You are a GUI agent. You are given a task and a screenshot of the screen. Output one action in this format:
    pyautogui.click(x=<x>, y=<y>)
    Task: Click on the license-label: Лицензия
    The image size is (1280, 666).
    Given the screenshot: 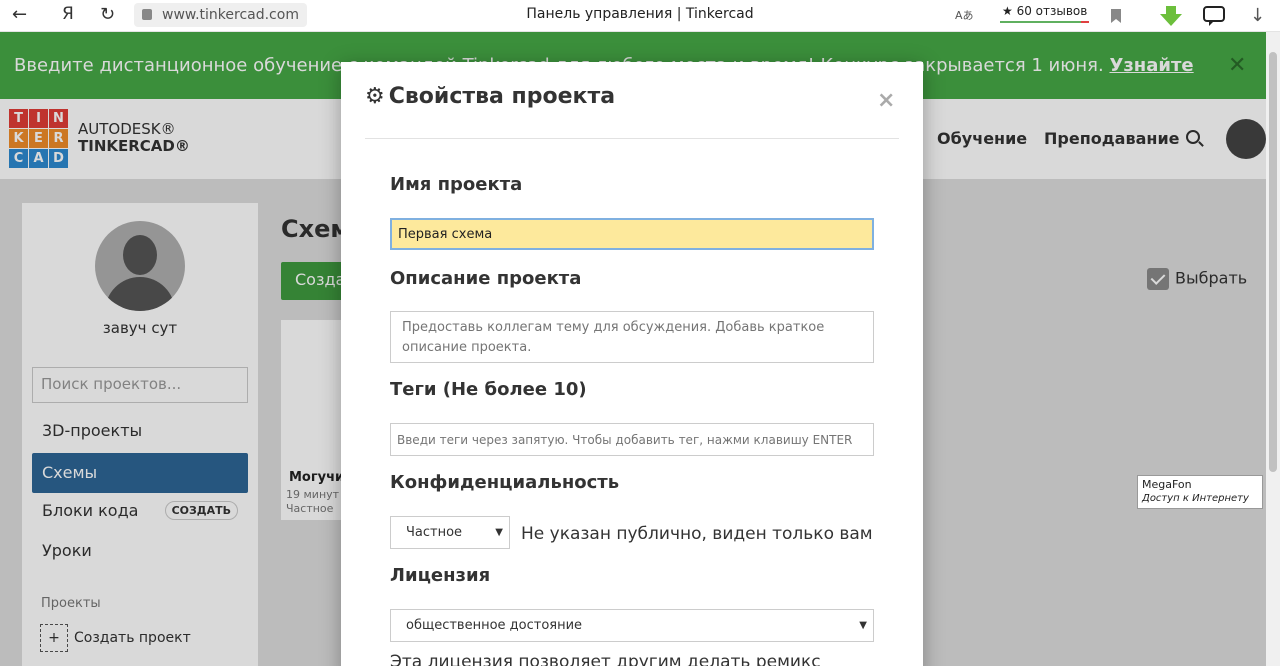 What is the action you would take?
    pyautogui.click(x=440, y=575)
    